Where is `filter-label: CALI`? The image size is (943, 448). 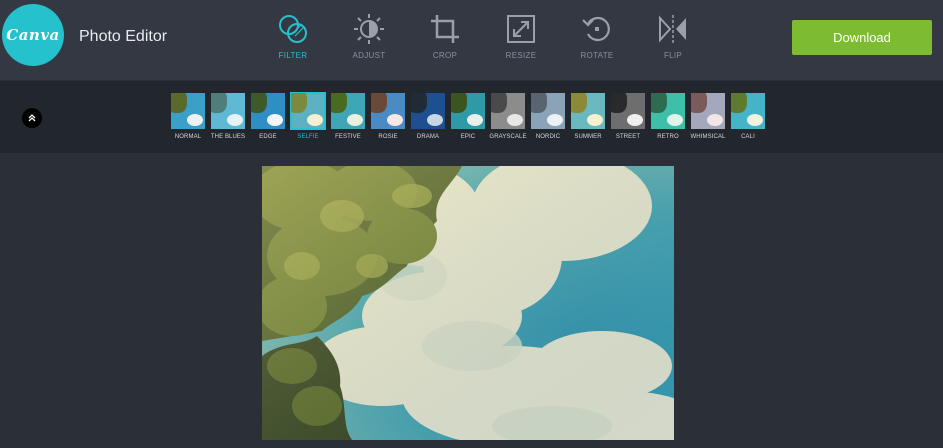
filter-label: CALI is located at coordinates (748, 137).